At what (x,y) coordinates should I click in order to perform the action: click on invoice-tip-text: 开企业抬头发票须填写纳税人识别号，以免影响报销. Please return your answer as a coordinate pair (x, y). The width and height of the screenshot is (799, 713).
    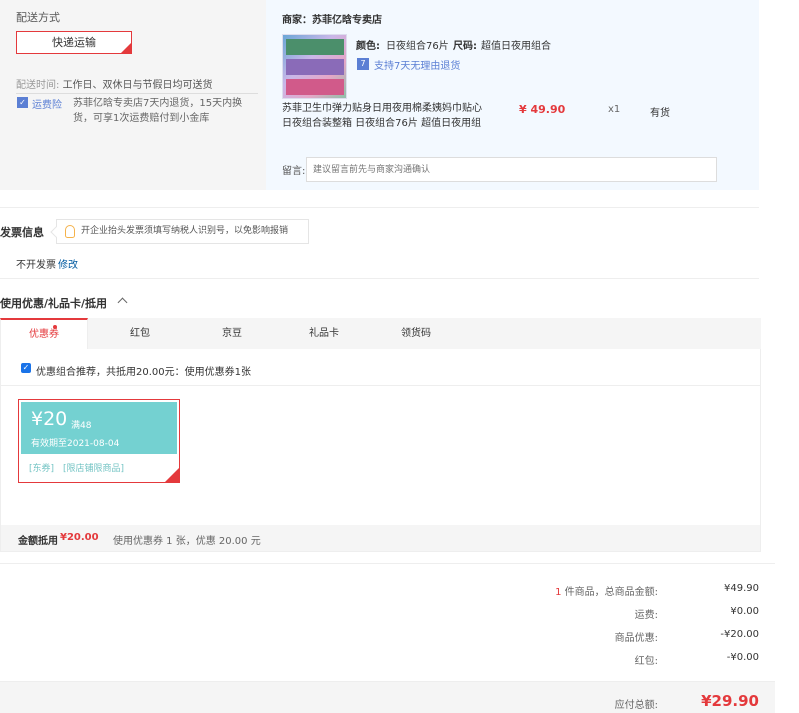
    Looking at the image, I should click on (185, 231).